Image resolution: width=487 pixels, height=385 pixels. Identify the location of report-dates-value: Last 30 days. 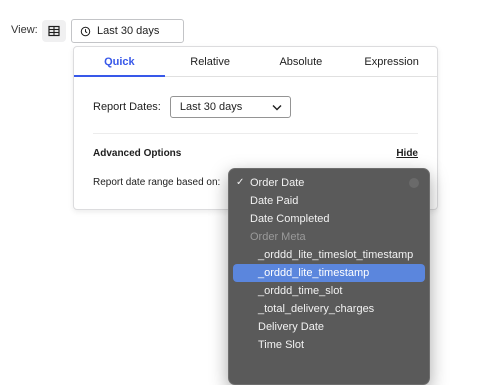
(211, 107).